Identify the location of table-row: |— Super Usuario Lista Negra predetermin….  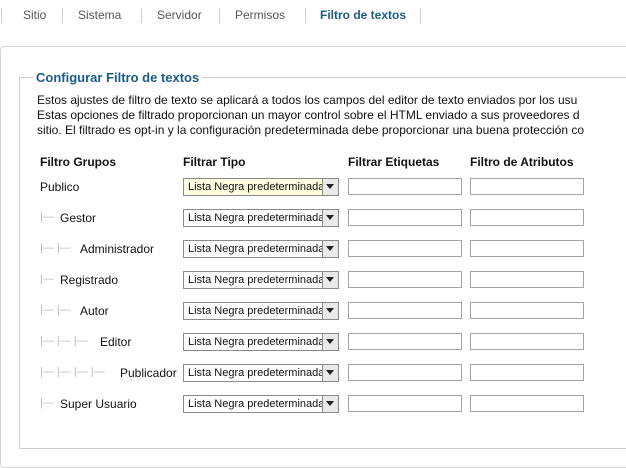
(313, 405).